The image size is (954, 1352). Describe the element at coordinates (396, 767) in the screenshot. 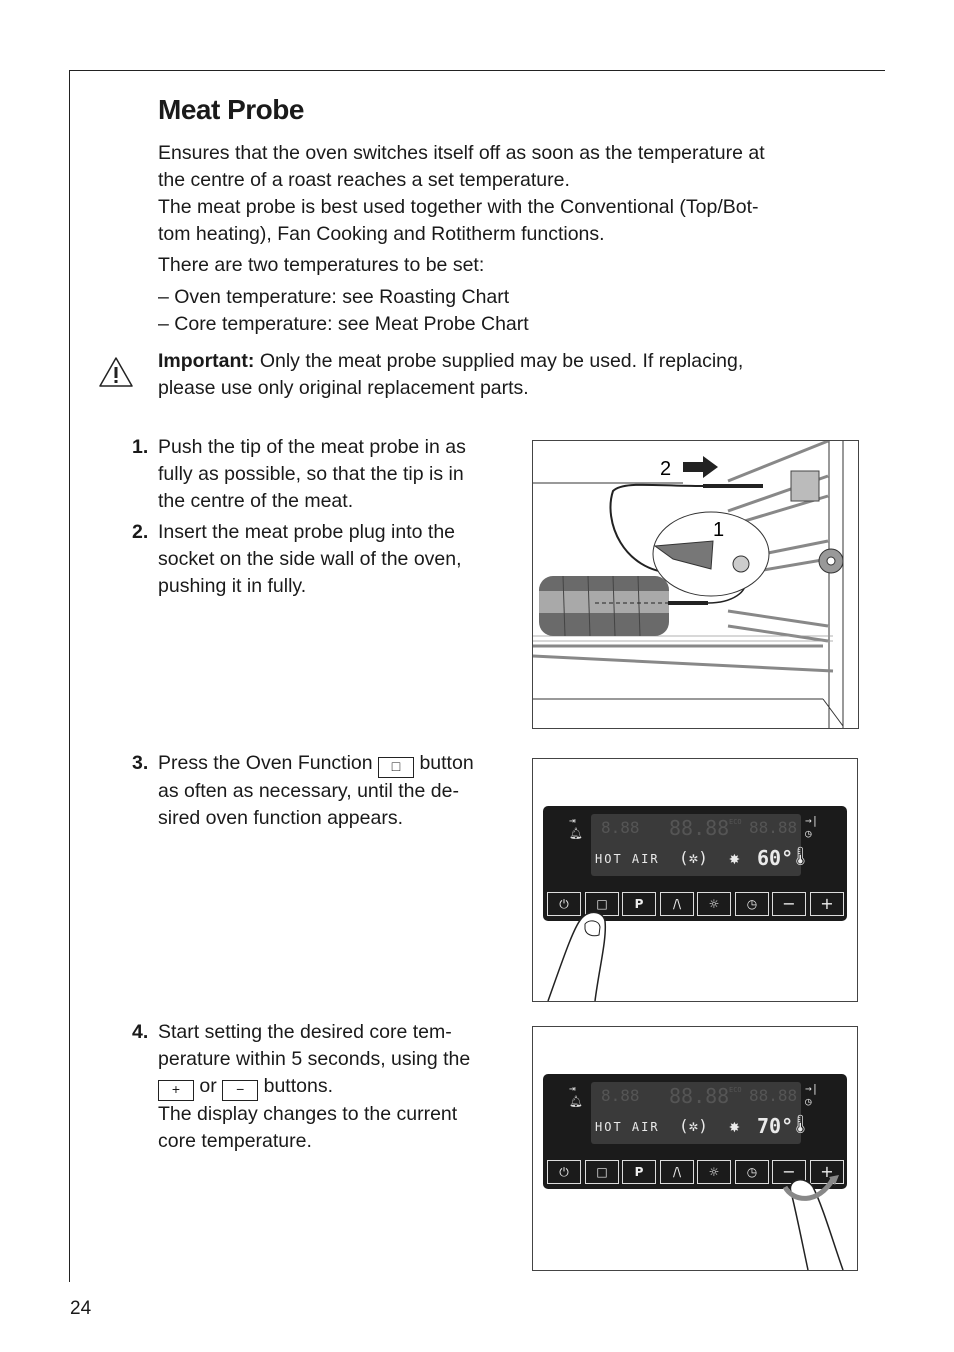

I see `oven-function-key-icon: □` at that location.